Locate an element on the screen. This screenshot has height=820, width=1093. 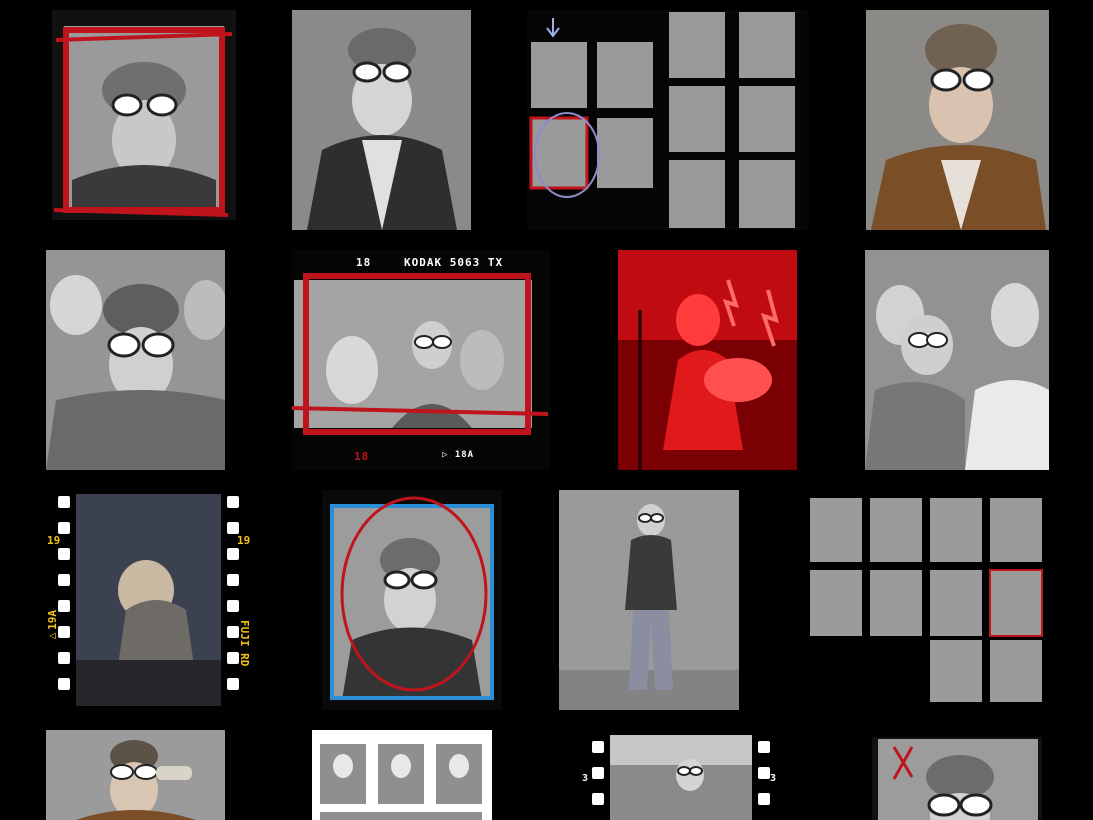
photo-portrait-color-smoking is located at coordinates (957, 120).